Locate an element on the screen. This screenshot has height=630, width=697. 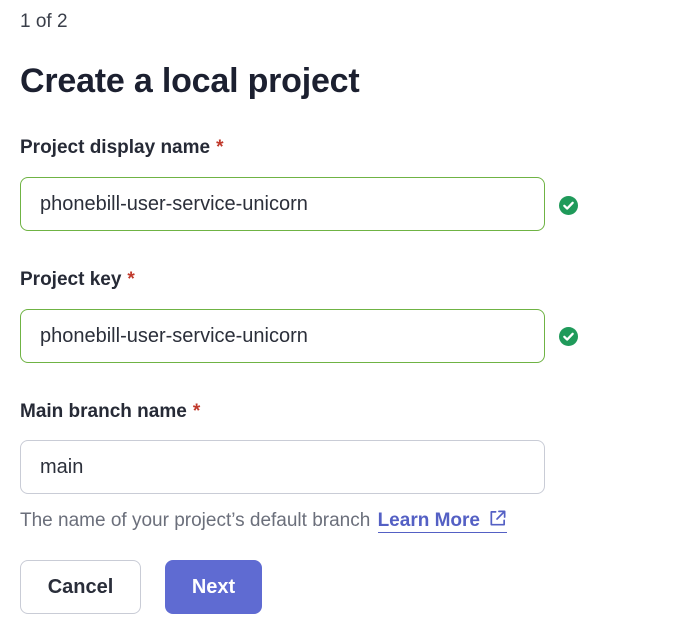
project-key-label-text: Project key is located at coordinates (71, 279).